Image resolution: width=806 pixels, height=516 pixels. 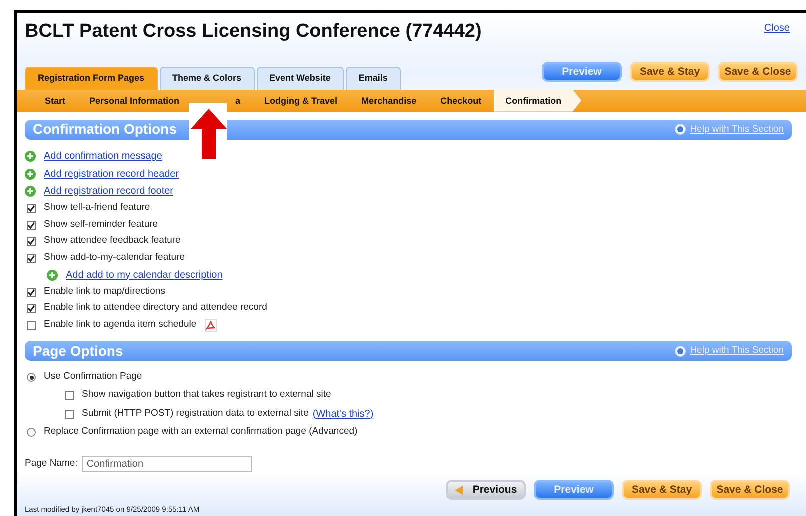 I want to click on left-arrow-icon, so click(x=458, y=491).